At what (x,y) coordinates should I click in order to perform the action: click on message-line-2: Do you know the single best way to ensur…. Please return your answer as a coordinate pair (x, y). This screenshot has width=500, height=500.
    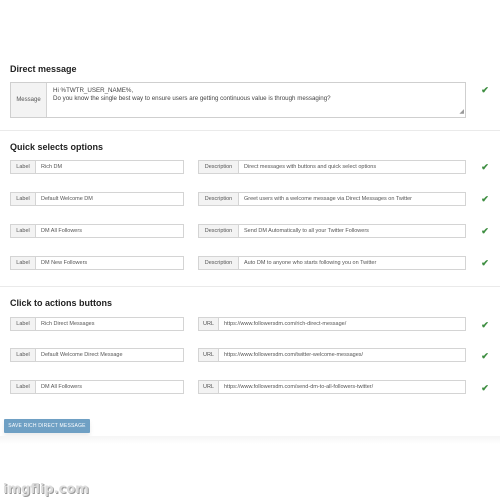
    Looking at the image, I should click on (192, 98).